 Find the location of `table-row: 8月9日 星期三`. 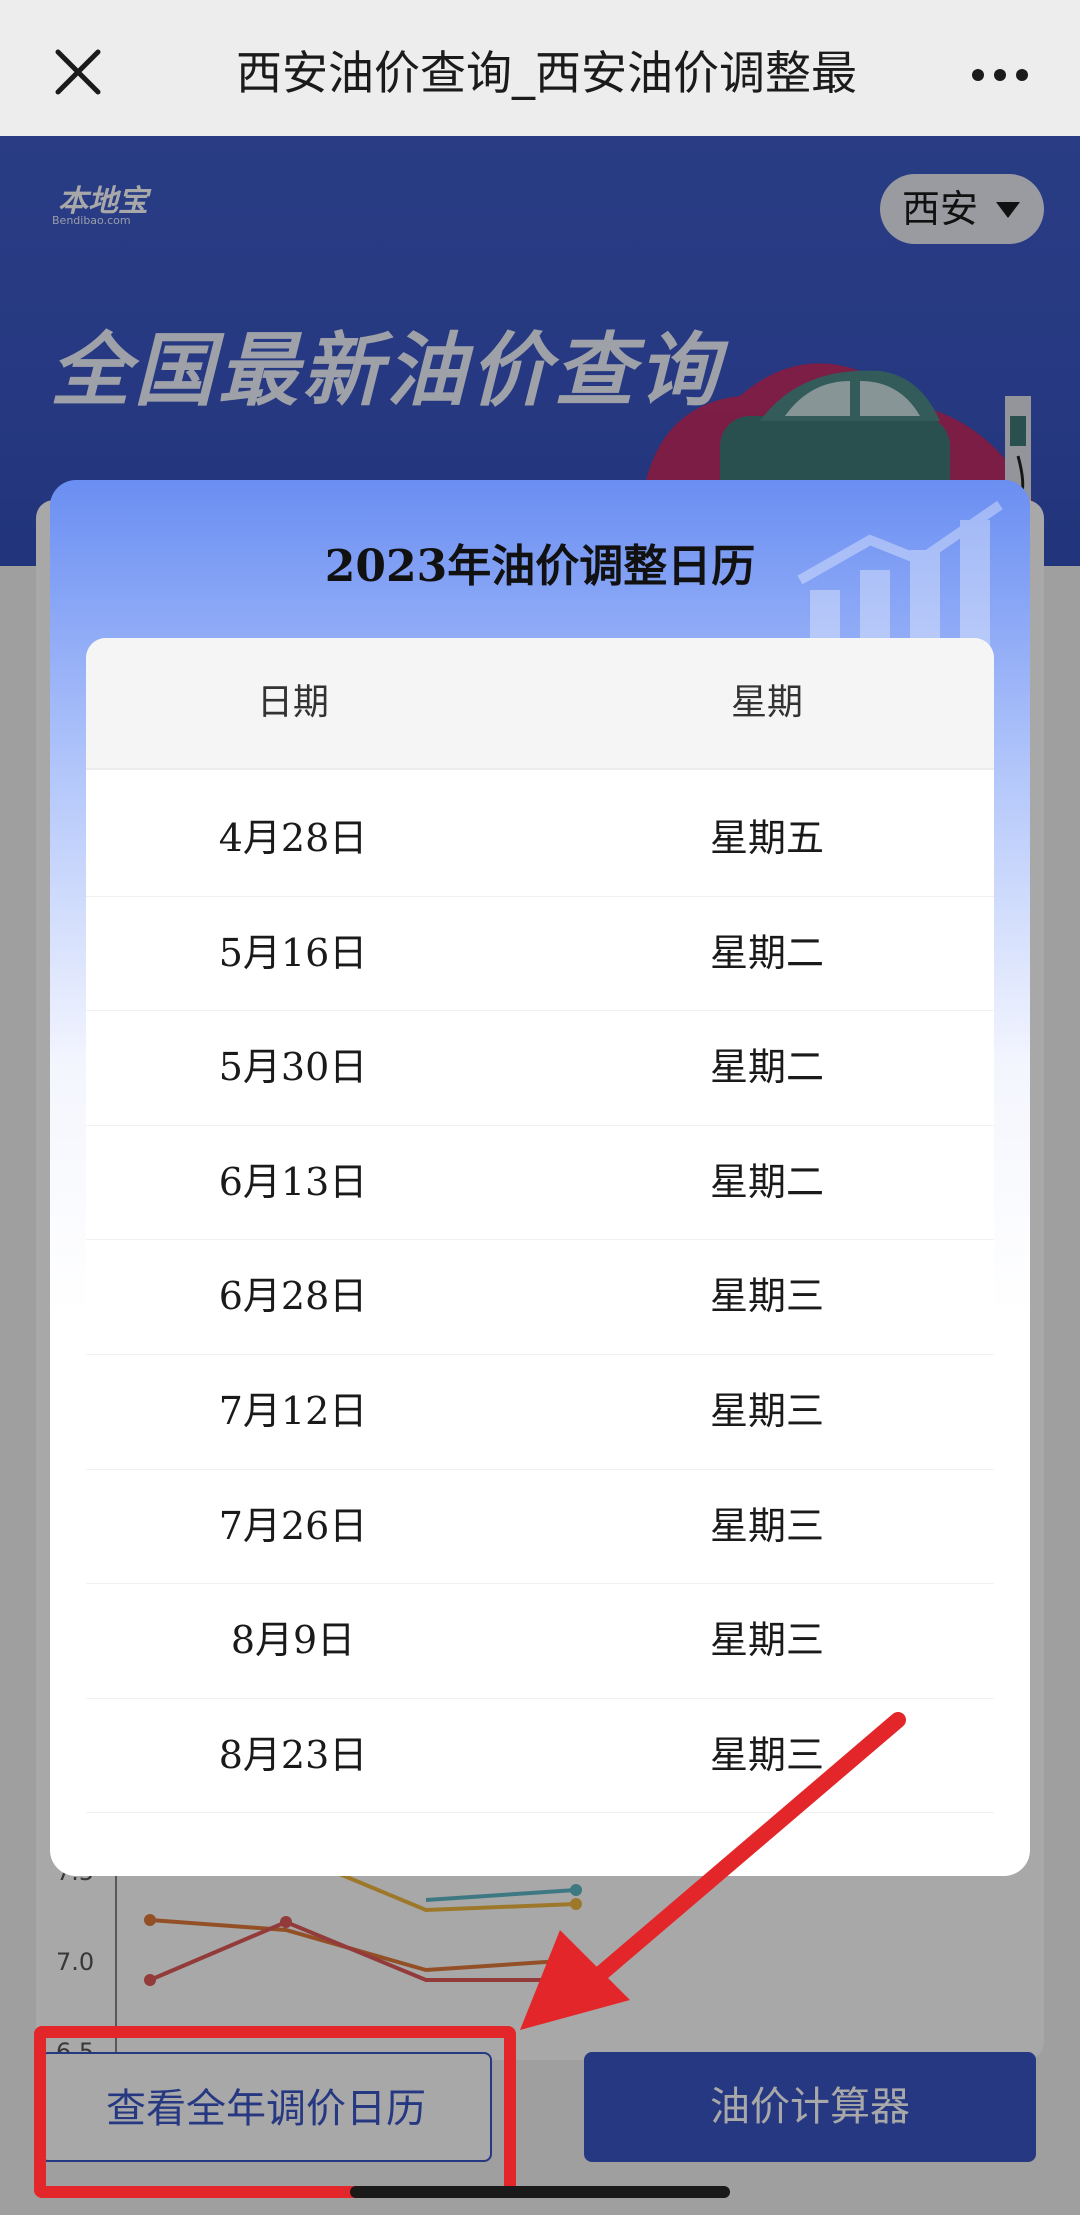

table-row: 8月9日 星期三 is located at coordinates (540, 1641).